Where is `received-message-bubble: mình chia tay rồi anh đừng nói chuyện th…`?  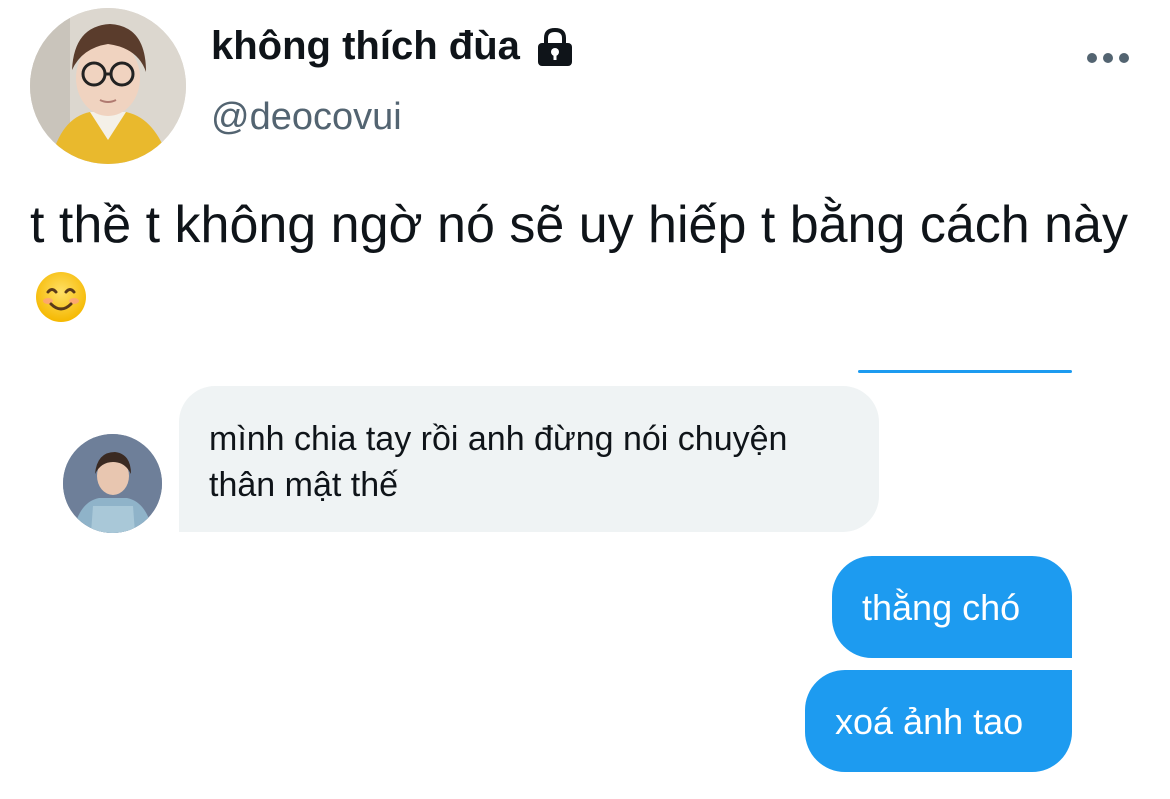 received-message-bubble: mình chia tay rồi anh đừng nói chuyện th… is located at coordinates (529, 459).